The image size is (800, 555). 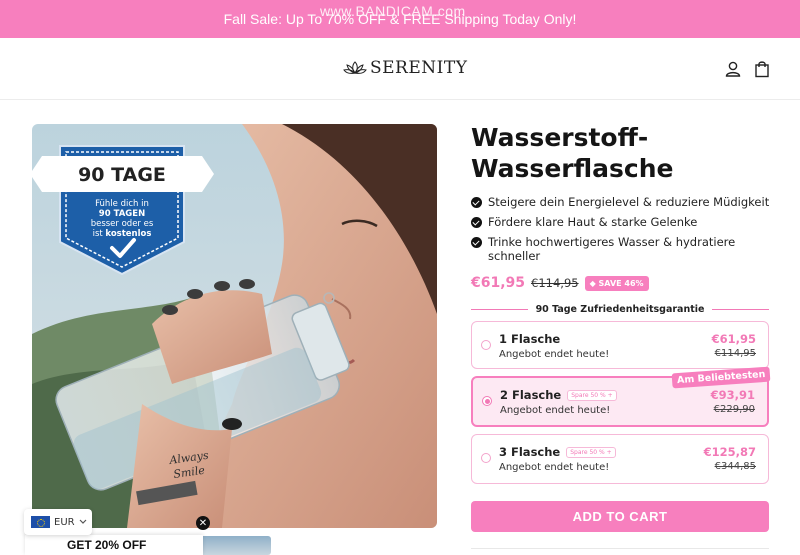 I want to click on option-old-price: €114,95, so click(x=735, y=353).